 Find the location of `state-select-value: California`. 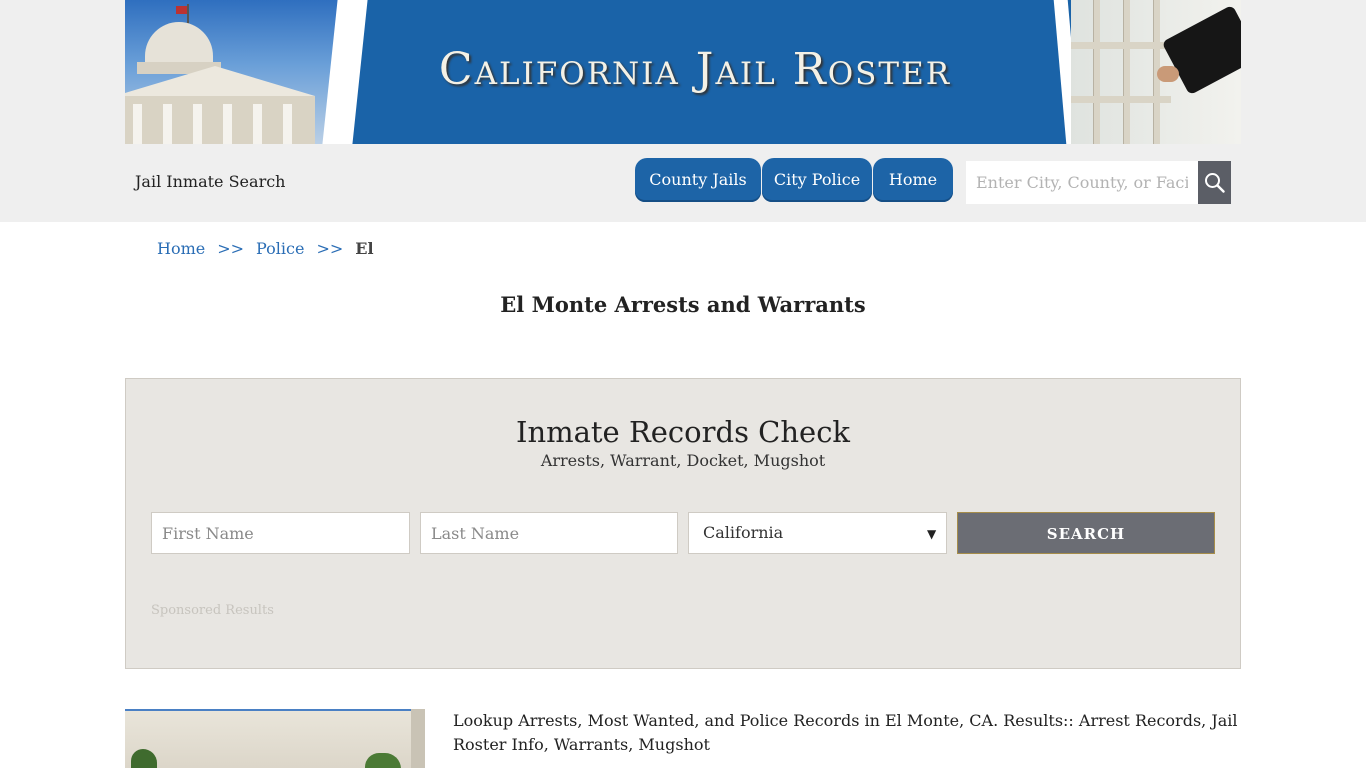

state-select-value: California is located at coordinates (743, 532).